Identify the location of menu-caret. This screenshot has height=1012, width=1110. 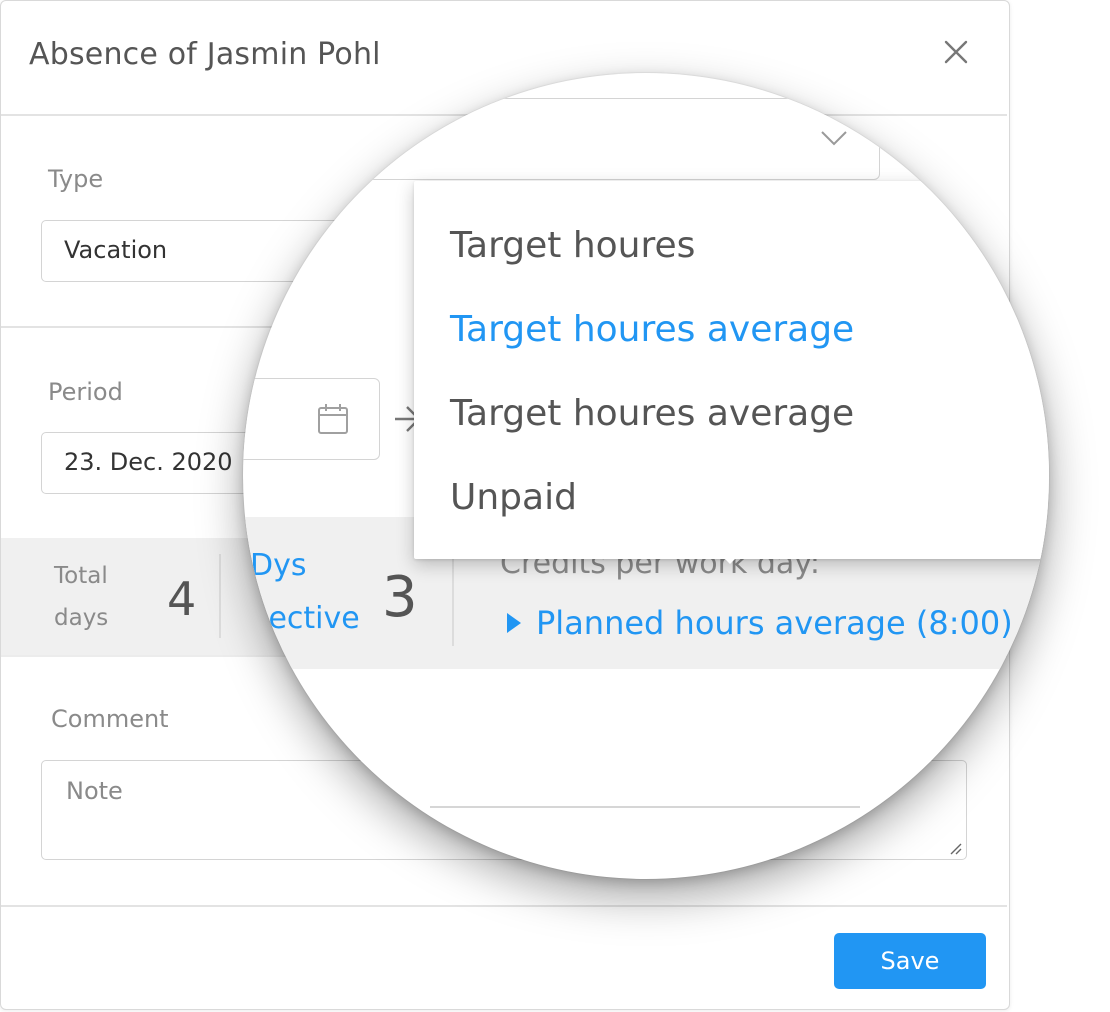
(730, 558).